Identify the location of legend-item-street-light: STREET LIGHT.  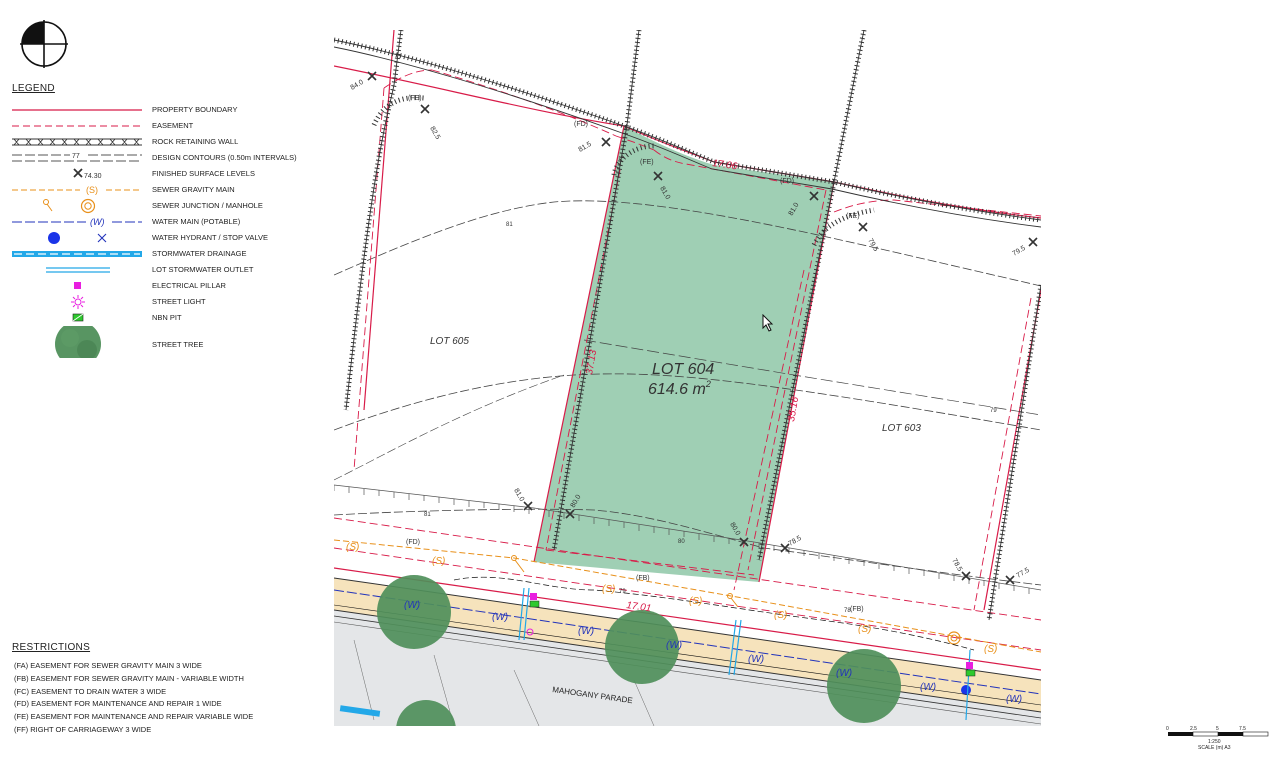
(170, 302).